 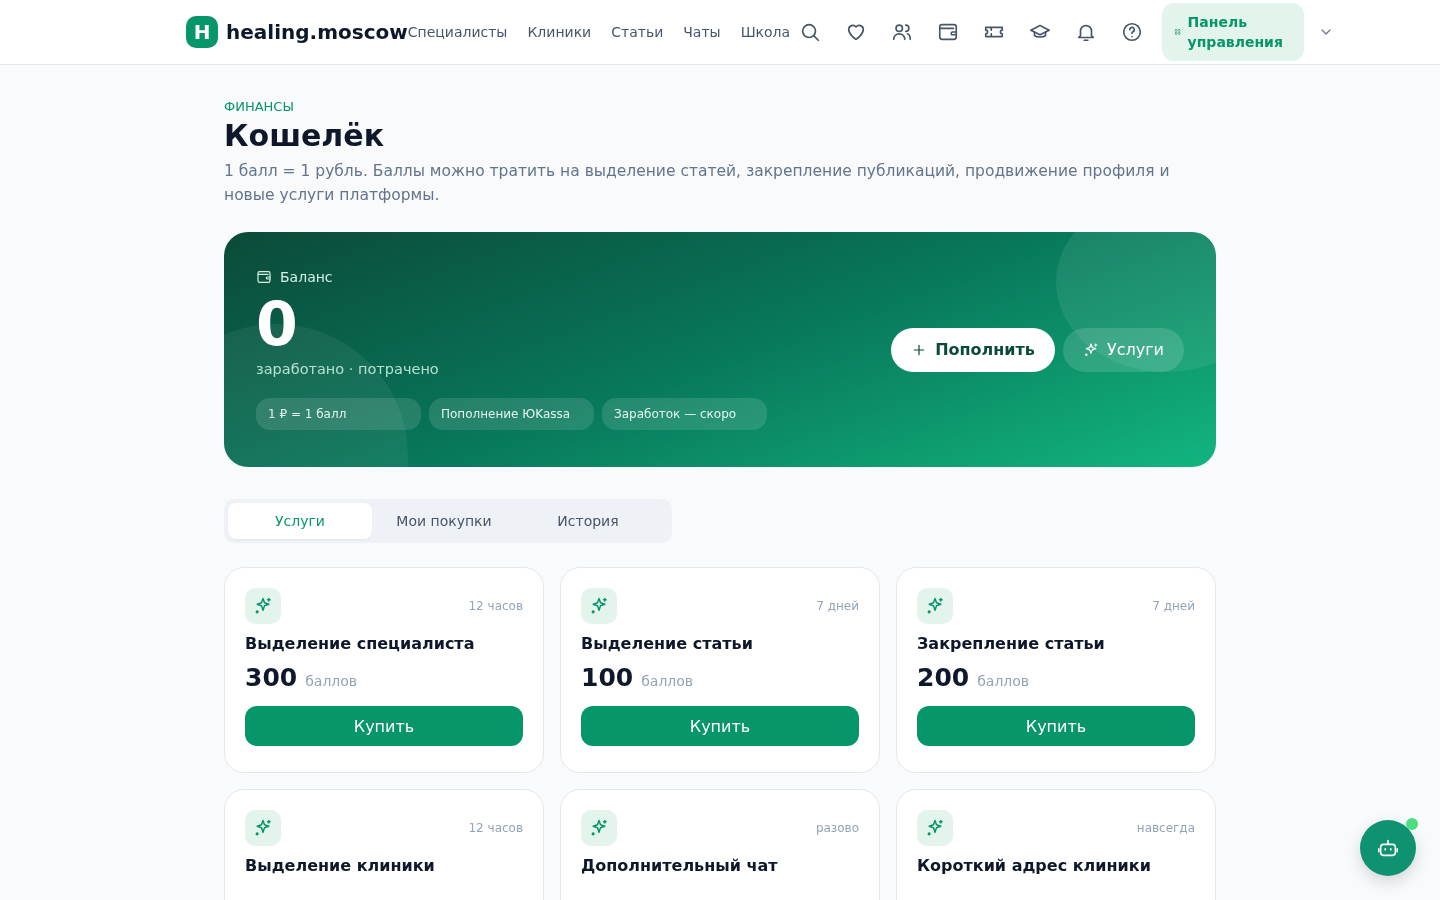 What do you see at coordinates (340, 865) in the screenshot?
I see `service-title: Выделение клиники` at bounding box center [340, 865].